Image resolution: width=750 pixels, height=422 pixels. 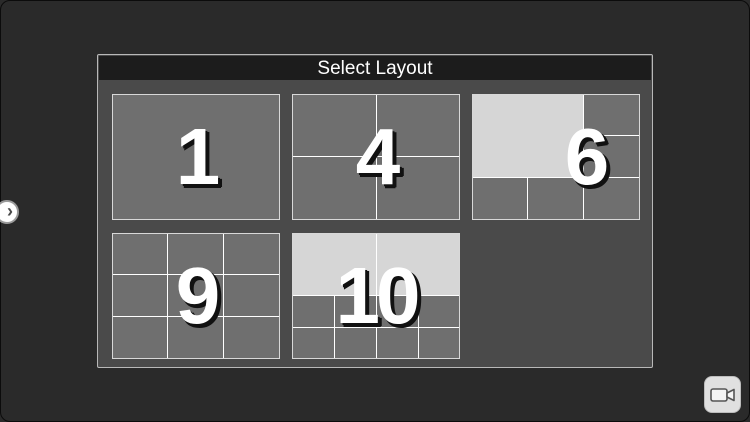 I want to click on layout-number: 6, so click(x=587, y=156).